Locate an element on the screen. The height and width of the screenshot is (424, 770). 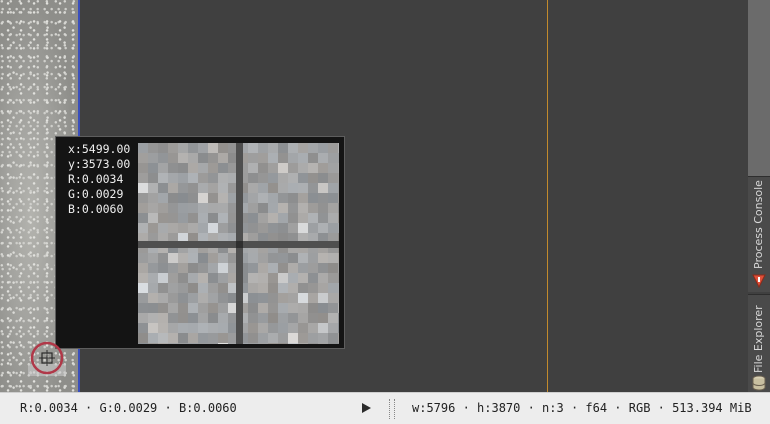
guide-line is located at coordinates (547, 196).